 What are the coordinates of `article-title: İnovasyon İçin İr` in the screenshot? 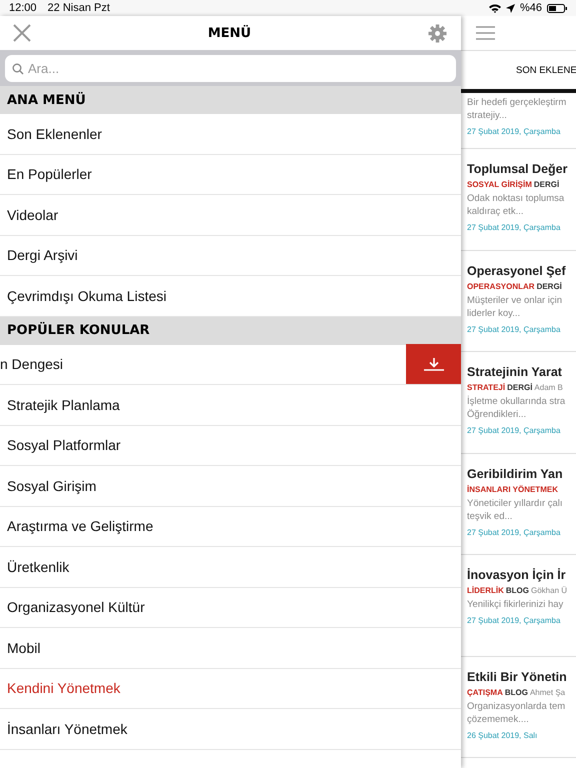 It's located at (521, 575).